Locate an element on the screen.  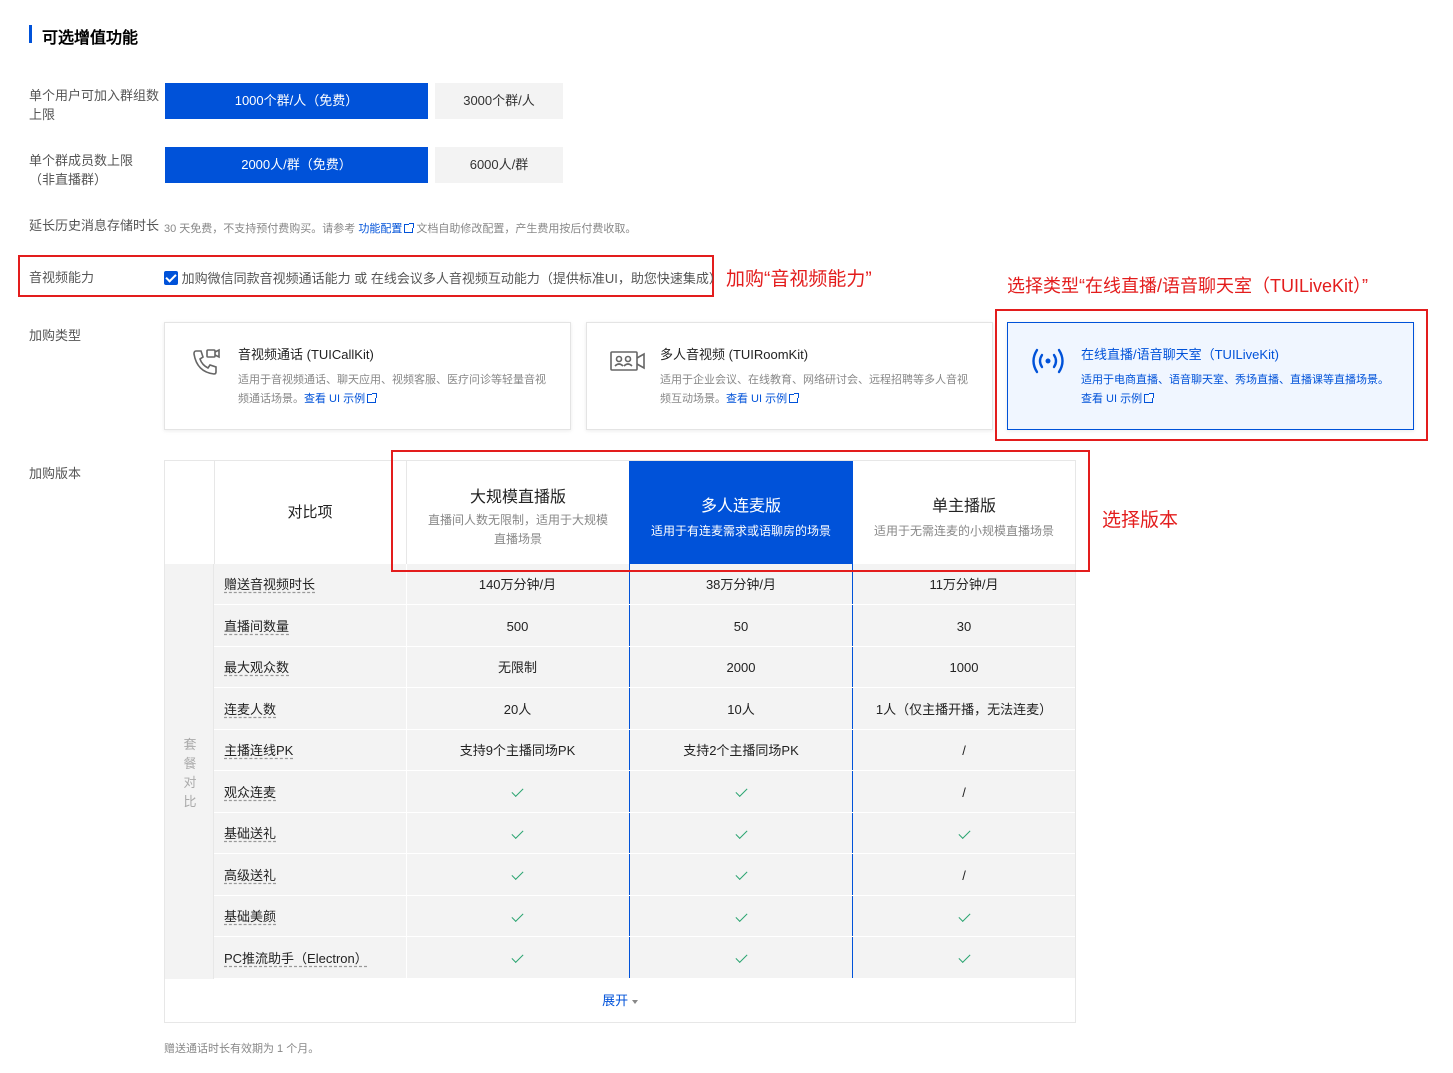
row-label: 赠送音视频时长 is located at coordinates (264, 584).